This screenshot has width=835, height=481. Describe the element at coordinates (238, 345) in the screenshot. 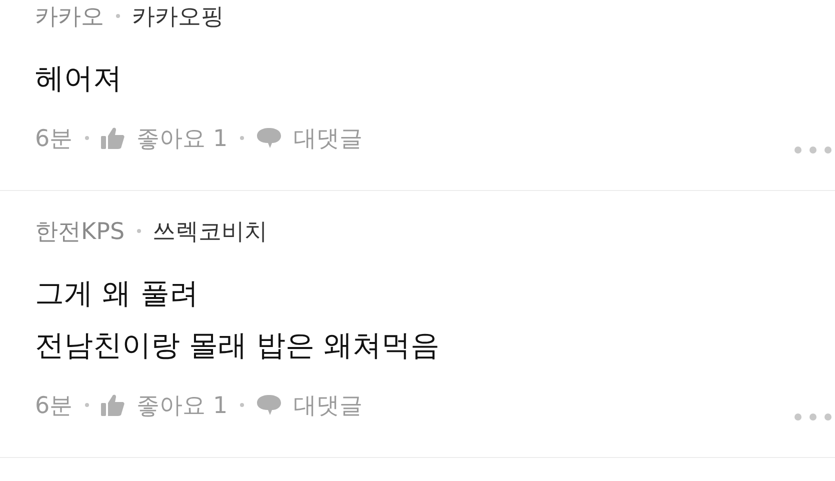

I see `comment-text: 전남친이랑 몰래 밥은 왜쳐먹음` at that location.